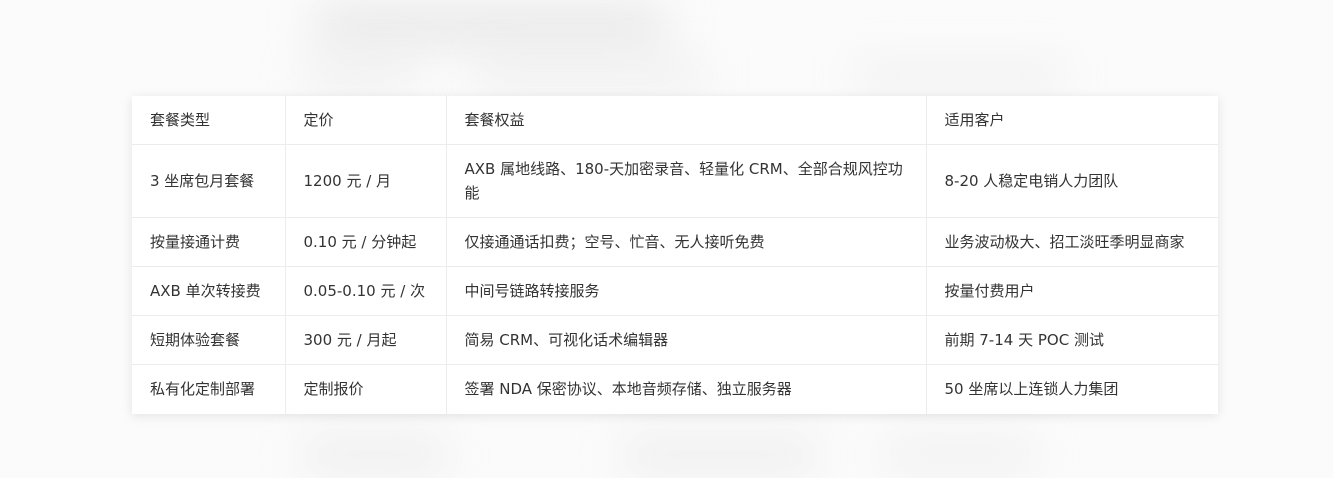  I want to click on cell-benefits: 中间号链路转接服务, so click(686, 291).